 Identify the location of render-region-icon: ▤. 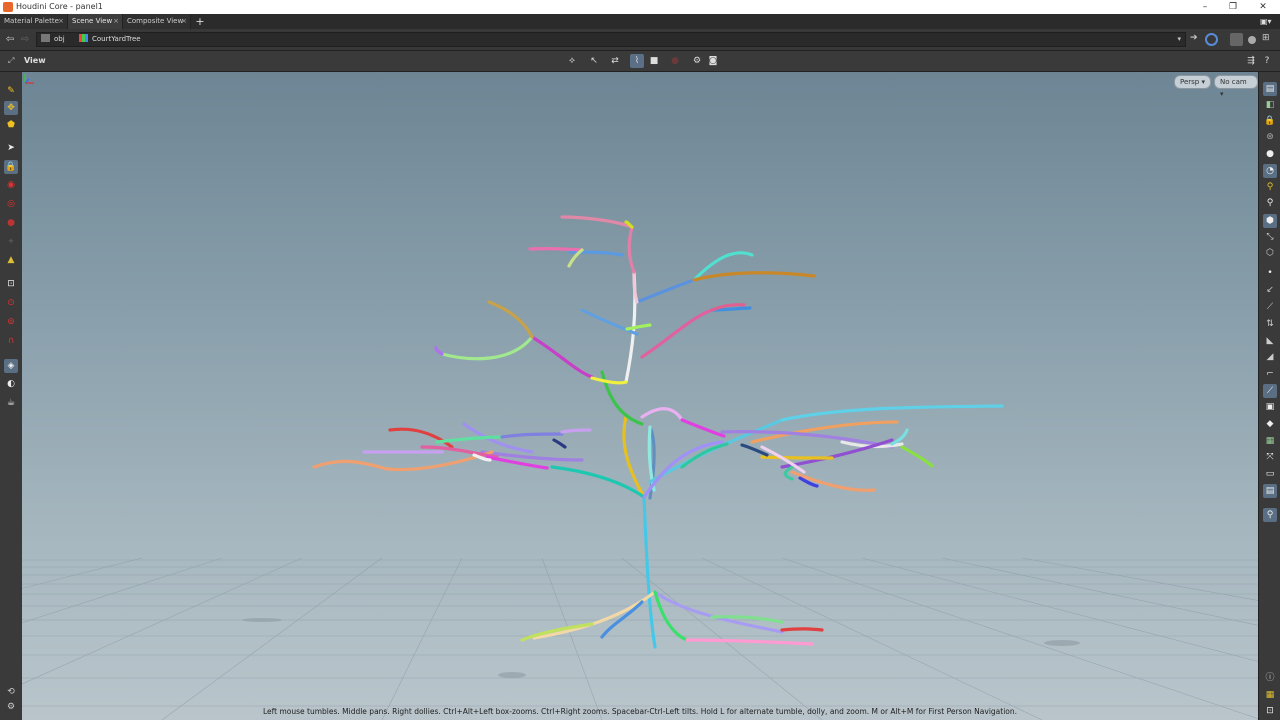
(1270, 491).